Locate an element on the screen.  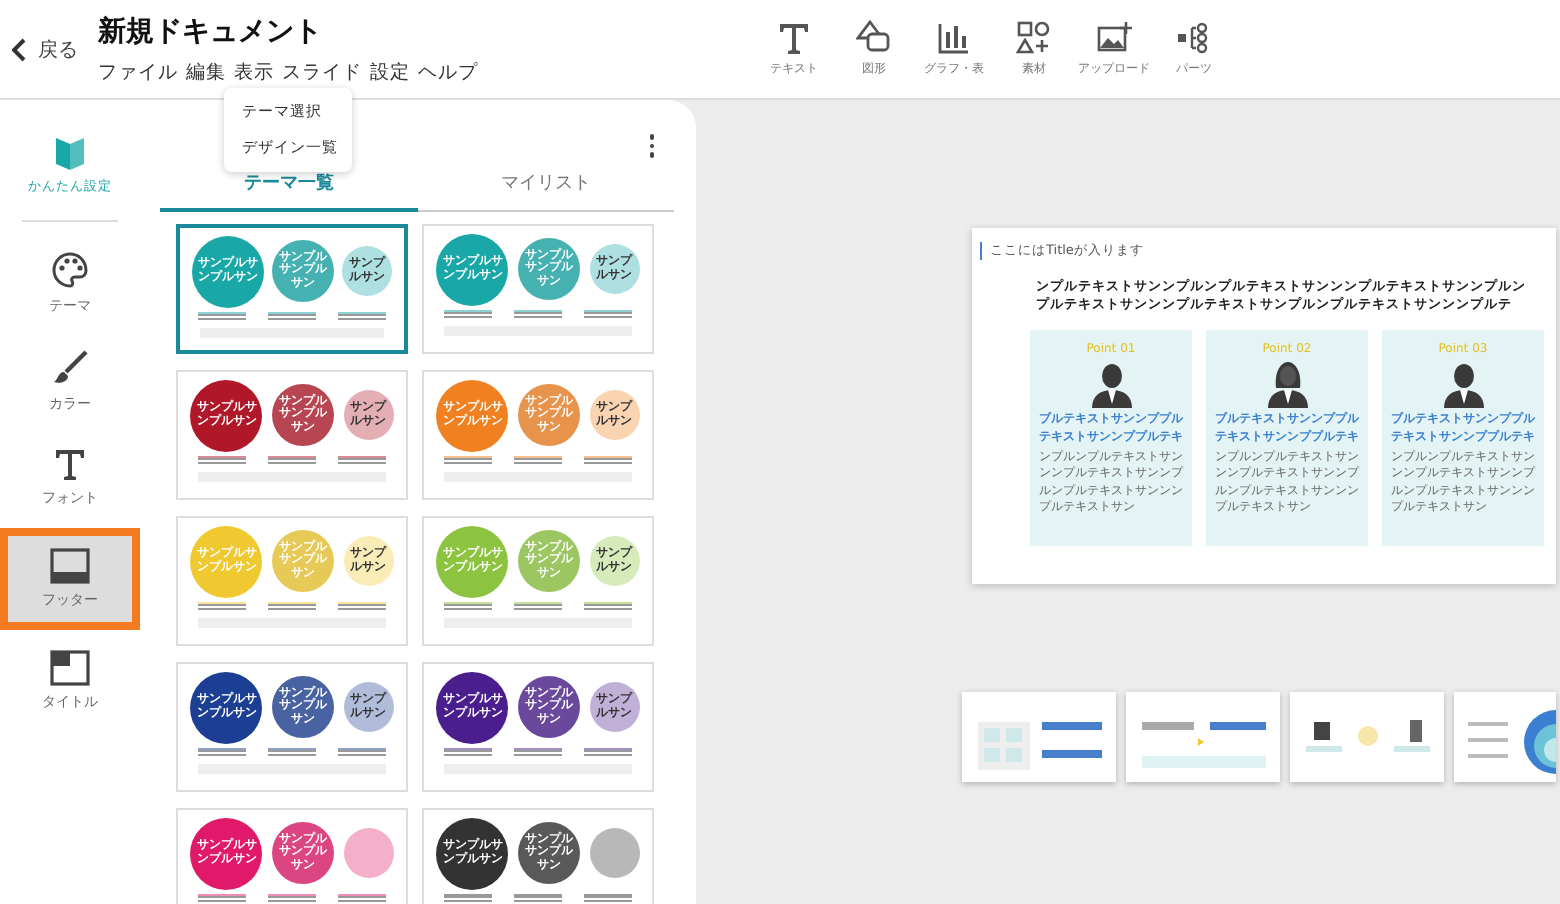
footer-layout-icon is located at coordinates (70, 566).